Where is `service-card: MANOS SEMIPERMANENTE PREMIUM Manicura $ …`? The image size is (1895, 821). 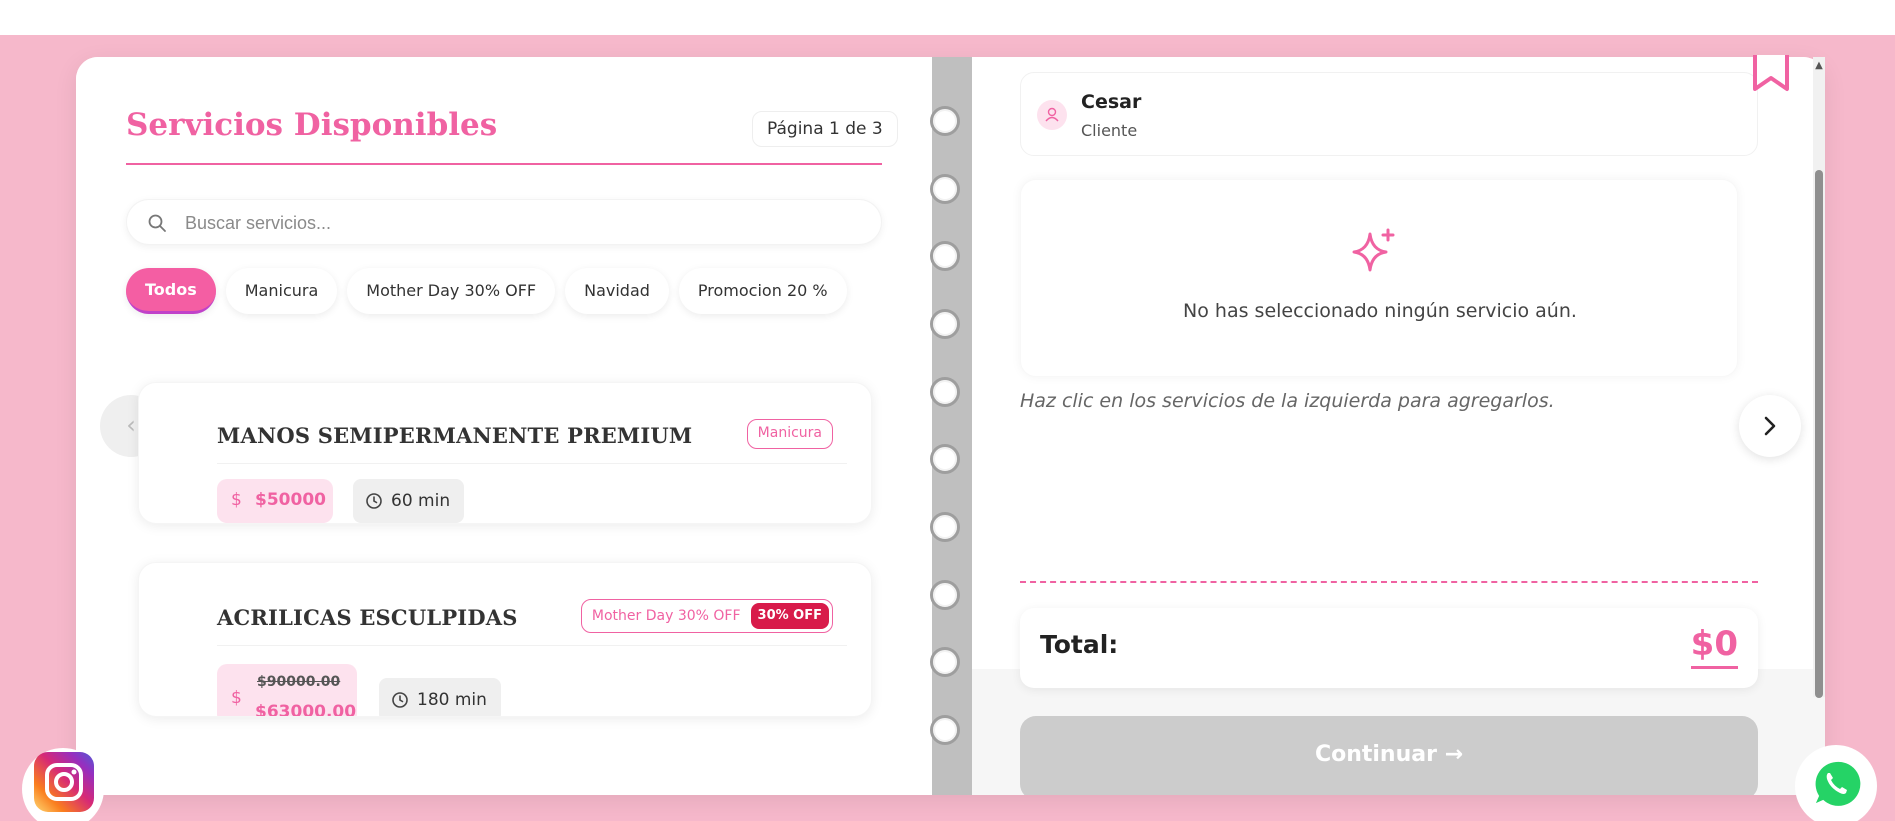
service-card: MANOS SEMIPERMANENTE PREMIUM Manicura $ … is located at coordinates (505, 453).